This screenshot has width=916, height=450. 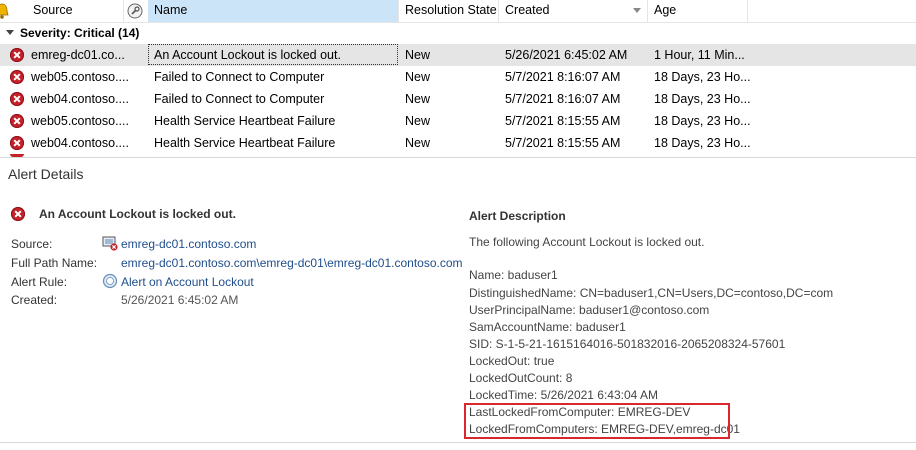 I want to click on label-full-path: Full Path Name:, so click(x=54, y=263).